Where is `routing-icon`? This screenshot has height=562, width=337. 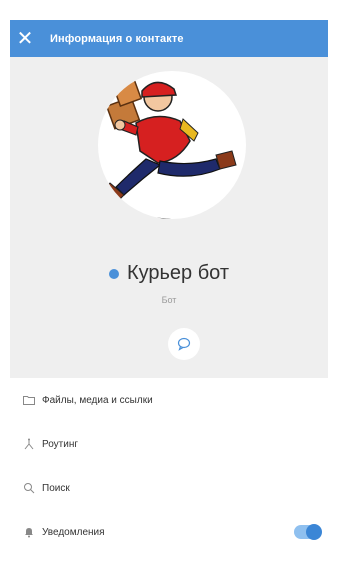 routing-icon is located at coordinates (29, 444).